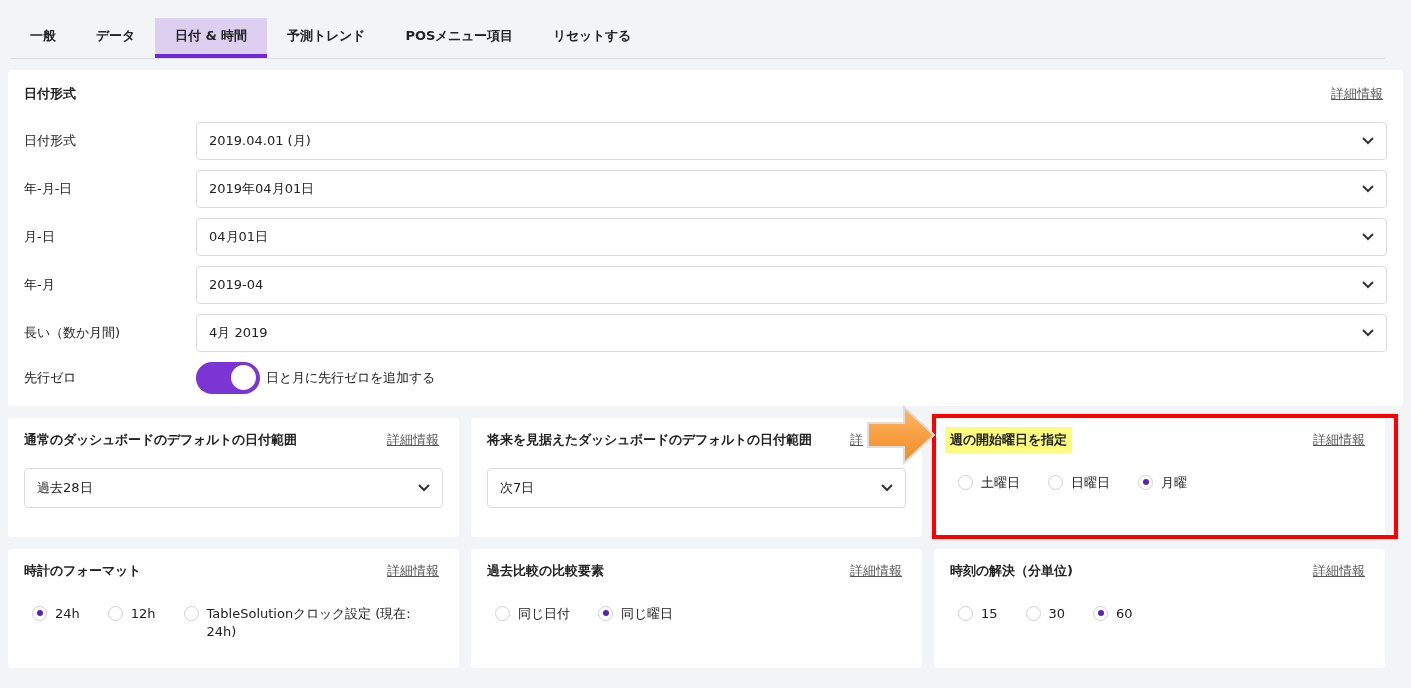 The image size is (1411, 688). What do you see at coordinates (791, 332) in the screenshot?
I see `dropdown: 4月 2019` at bounding box center [791, 332].